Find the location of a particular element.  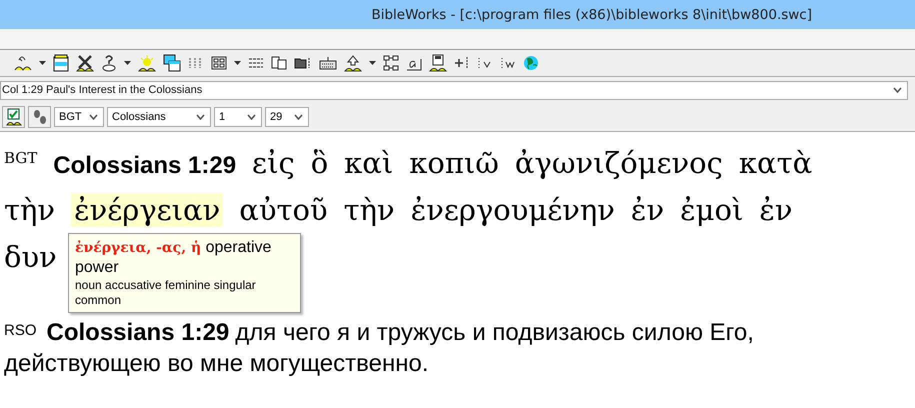

globe-icon is located at coordinates (531, 63).